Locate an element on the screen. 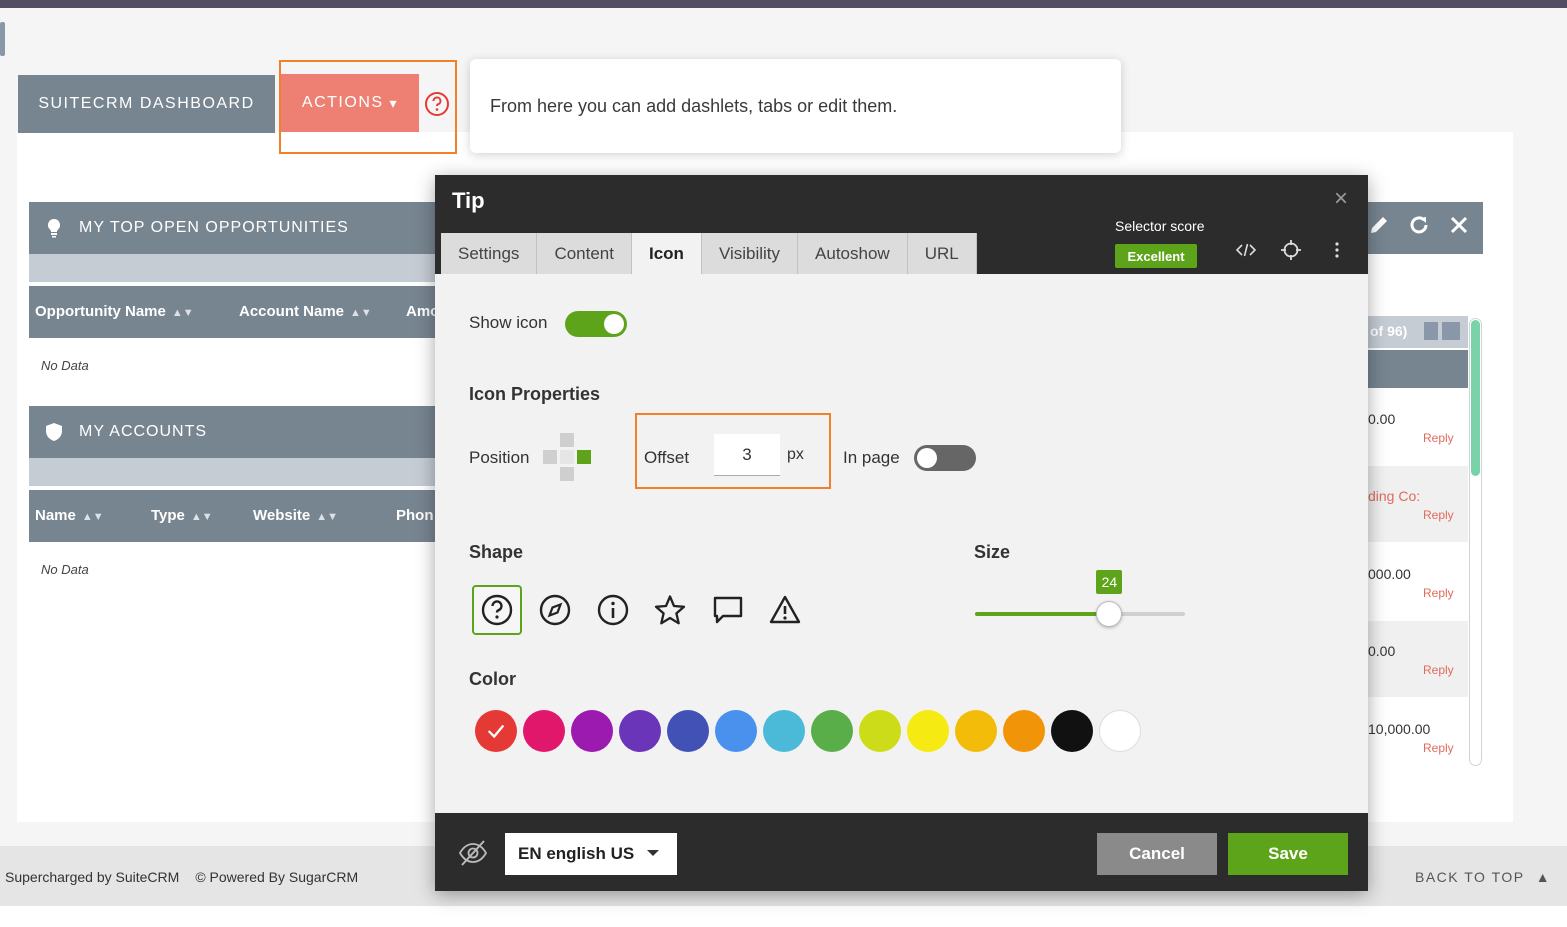  next-page-icon is located at coordinates (1431, 331).